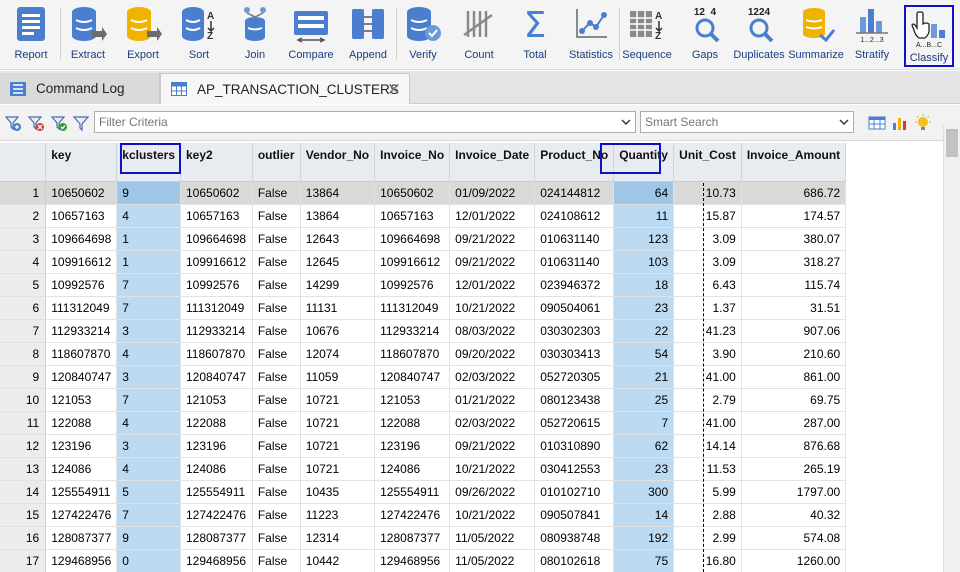 This screenshot has width=960, height=572. Describe the element at coordinates (199, 35) in the screenshot. I see `sort-button: AZ Sort` at that location.